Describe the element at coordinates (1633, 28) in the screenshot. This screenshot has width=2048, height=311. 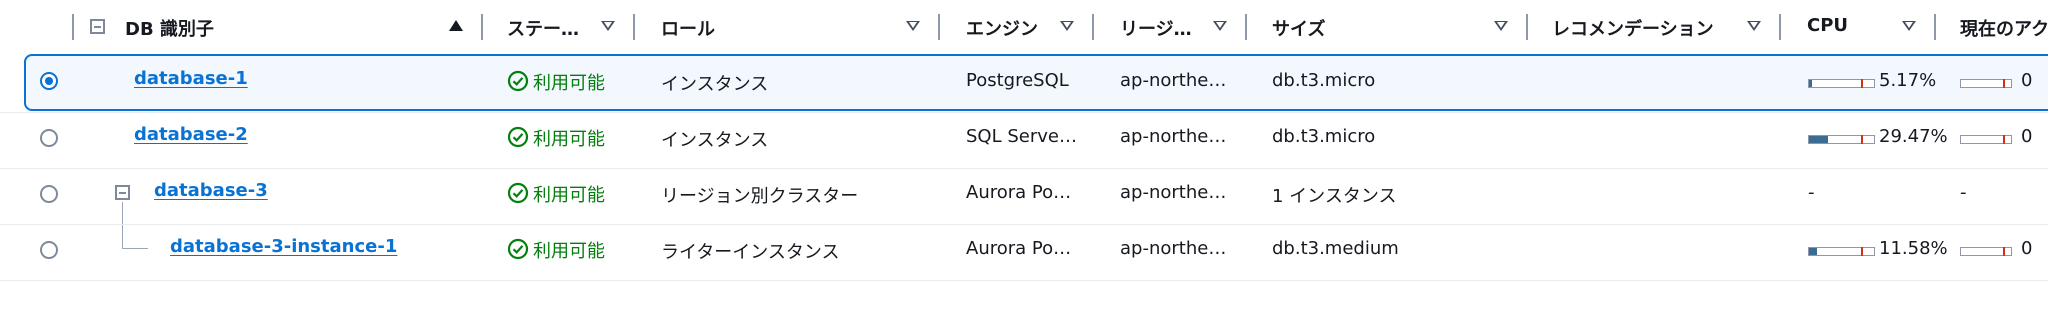
I see `column-header-recommendation: レコメンデーション` at that location.